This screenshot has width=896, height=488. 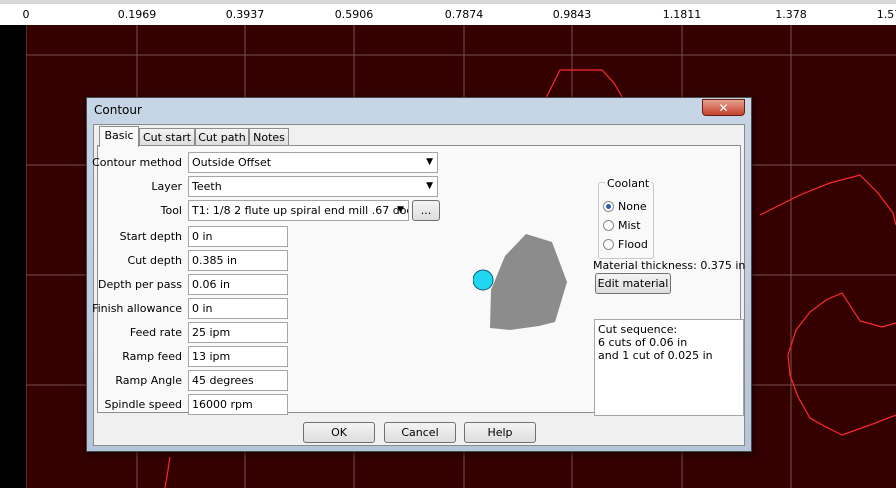 What do you see at coordinates (629, 225) in the screenshot?
I see `coolant-mist-label: Mist` at bounding box center [629, 225].